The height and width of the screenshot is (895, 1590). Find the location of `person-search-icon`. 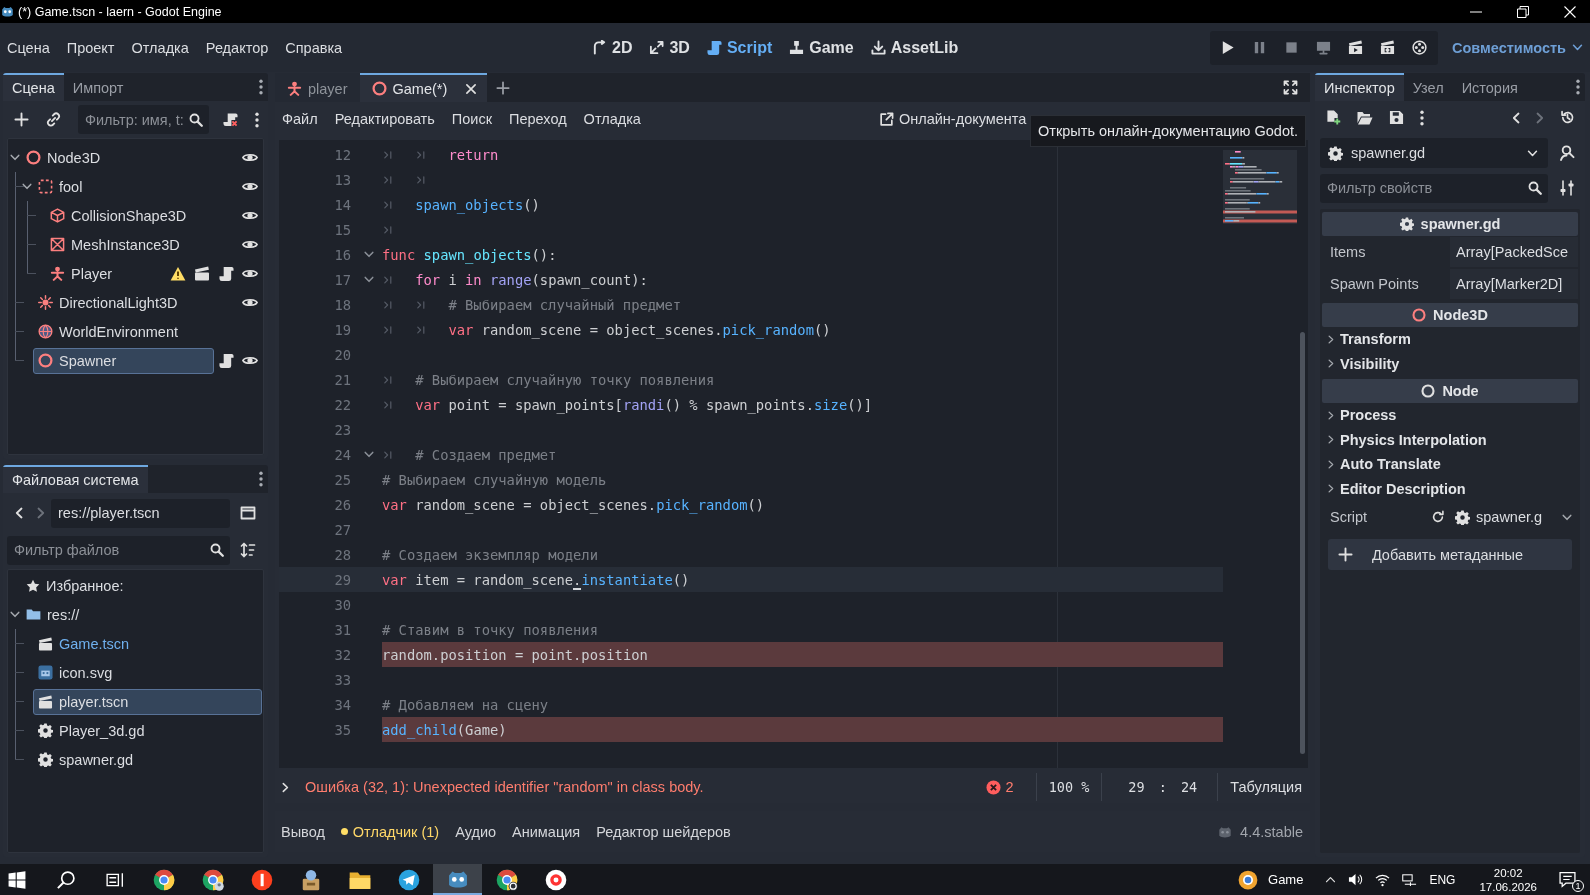

person-search-icon is located at coordinates (1567, 153).